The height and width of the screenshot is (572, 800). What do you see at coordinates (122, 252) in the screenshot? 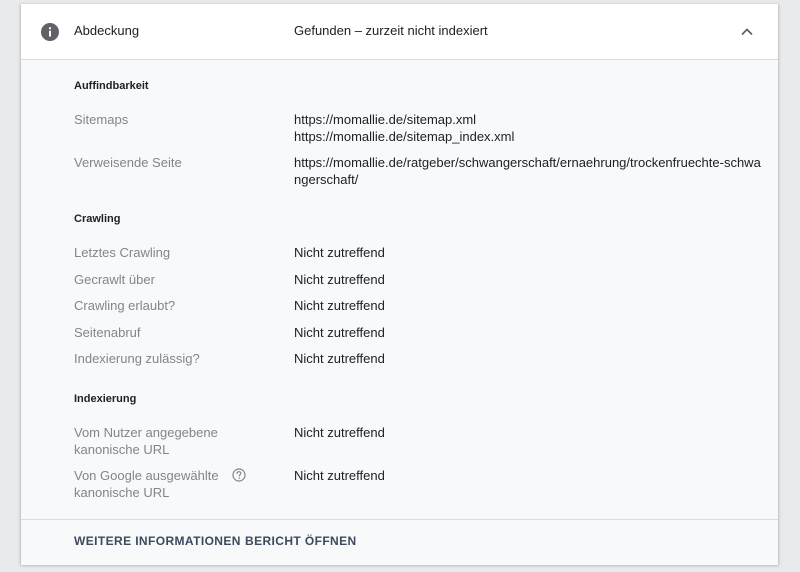
I see `last-crawl-label: Letztes Crawling` at bounding box center [122, 252].